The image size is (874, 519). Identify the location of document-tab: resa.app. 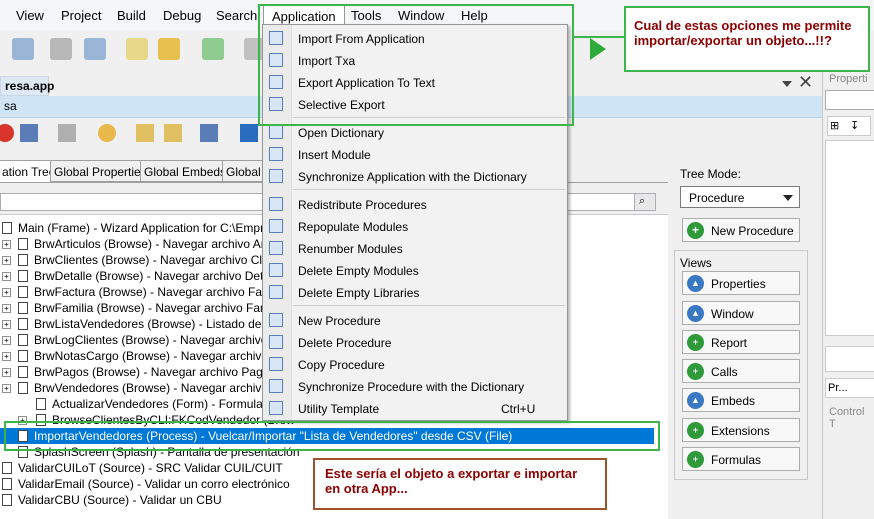
(27, 86).